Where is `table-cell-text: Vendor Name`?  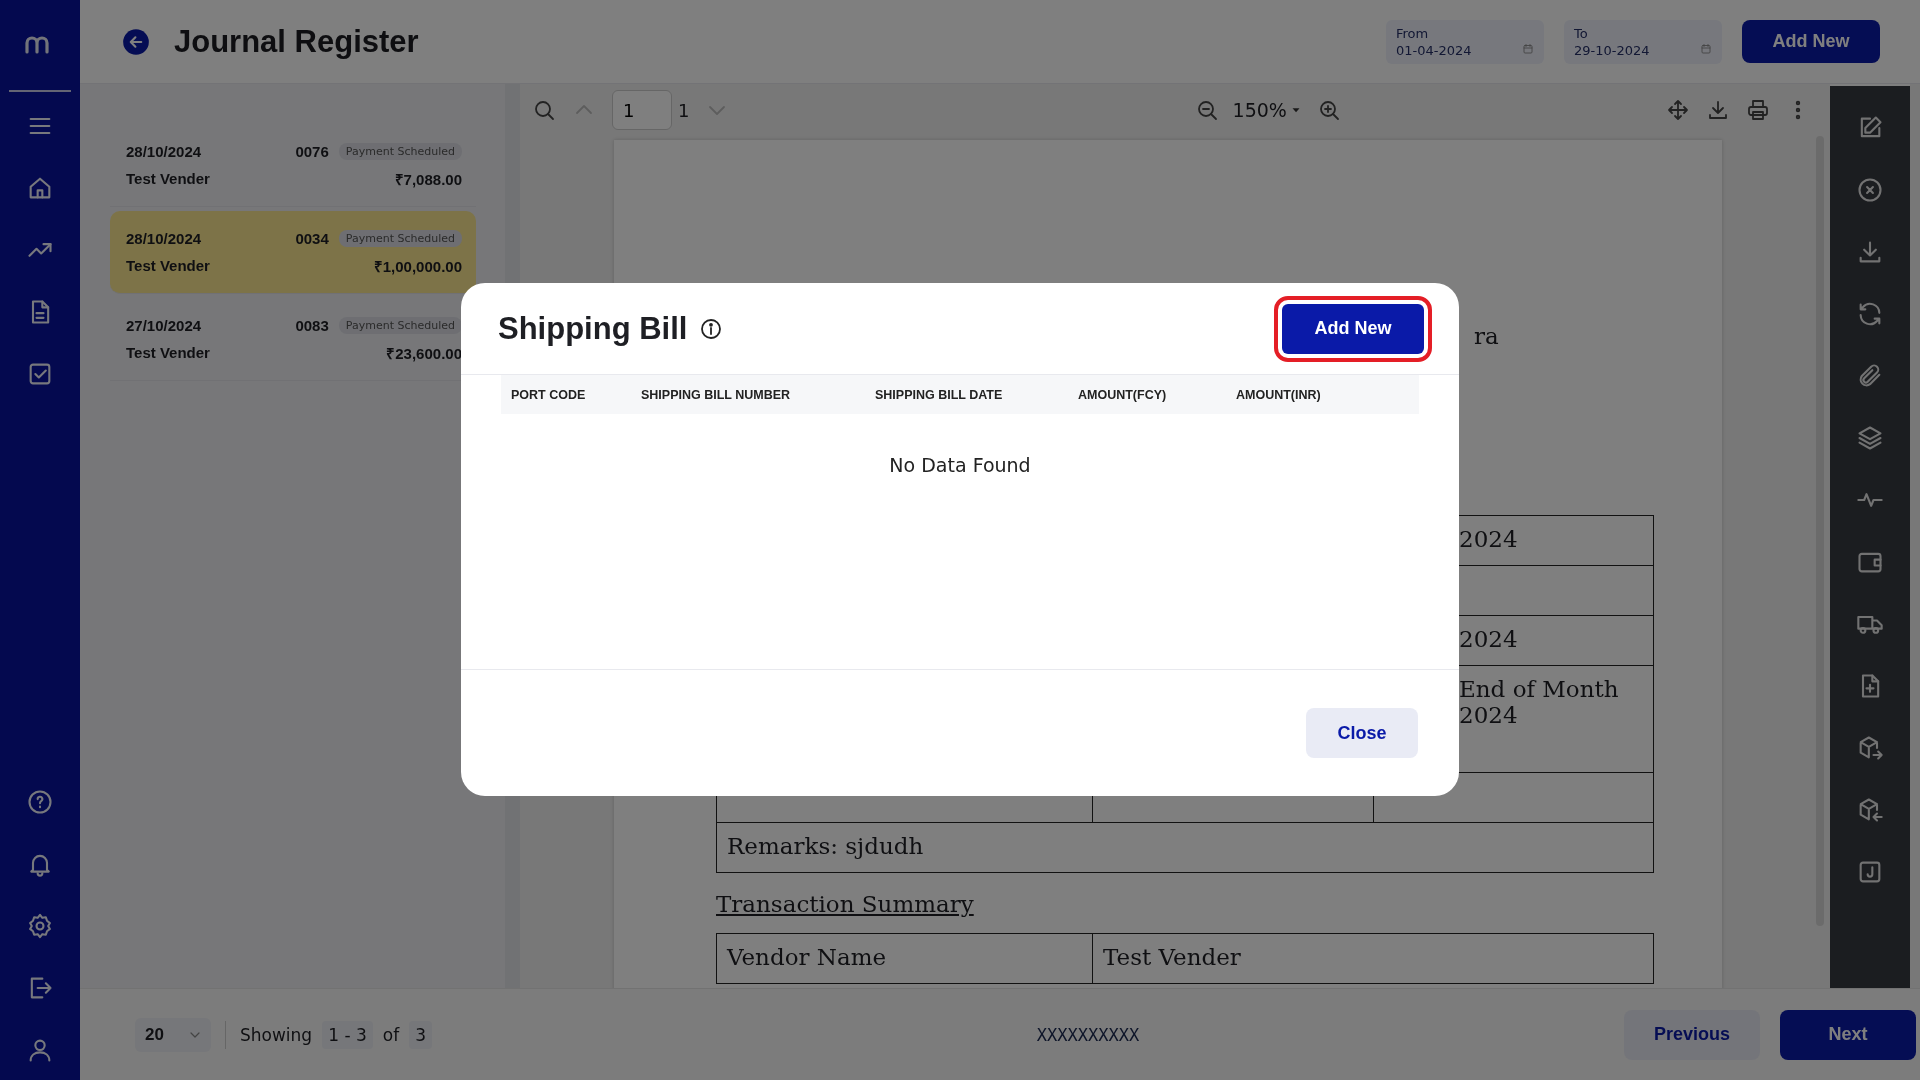 table-cell-text: Vendor Name is located at coordinates (807, 957).